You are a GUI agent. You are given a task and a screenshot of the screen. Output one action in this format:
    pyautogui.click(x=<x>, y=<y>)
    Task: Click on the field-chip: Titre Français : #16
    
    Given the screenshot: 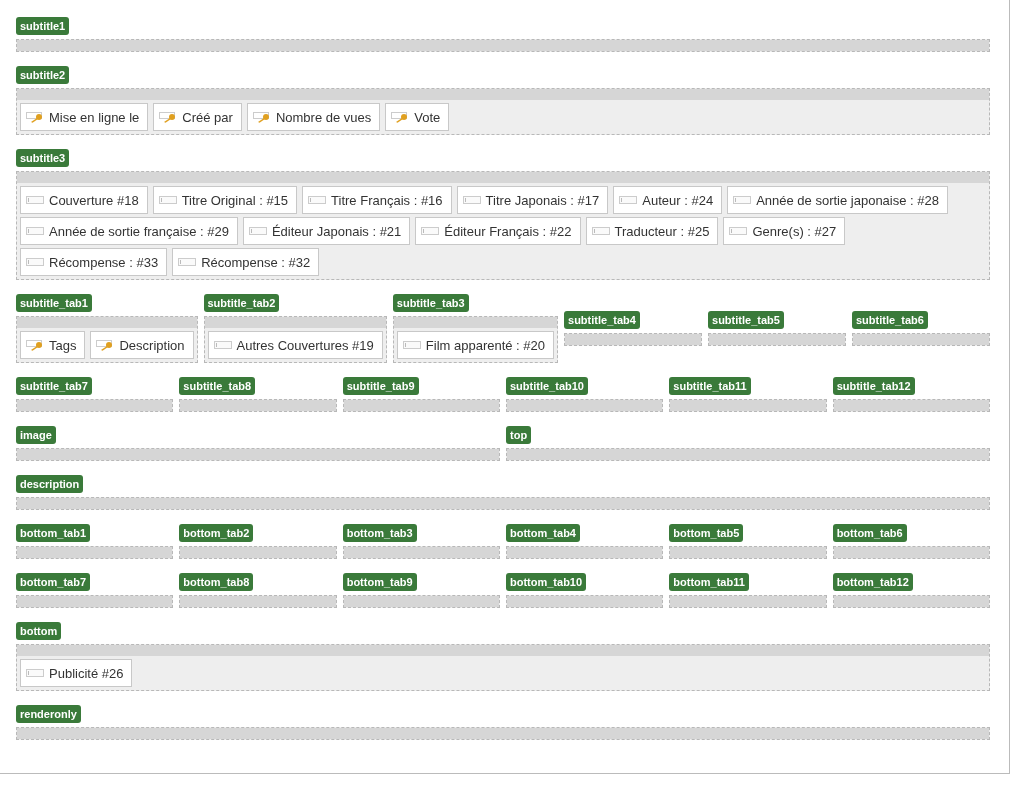 What is the action you would take?
    pyautogui.click(x=377, y=200)
    